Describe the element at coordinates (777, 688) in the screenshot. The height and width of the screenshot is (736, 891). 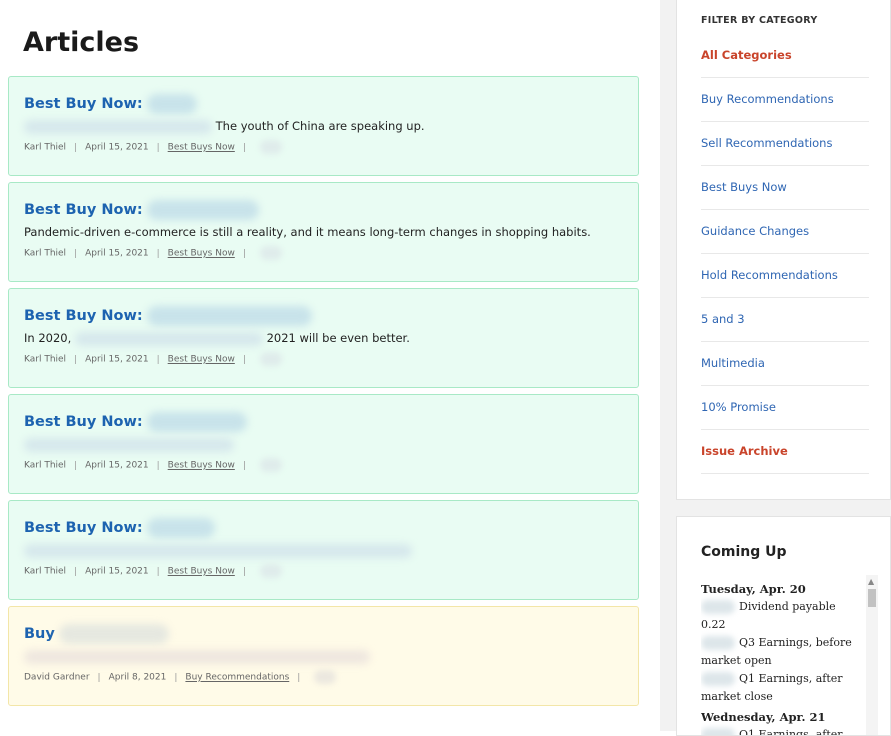
I see `coming-up-event: Q1 Earnings, after market close` at that location.